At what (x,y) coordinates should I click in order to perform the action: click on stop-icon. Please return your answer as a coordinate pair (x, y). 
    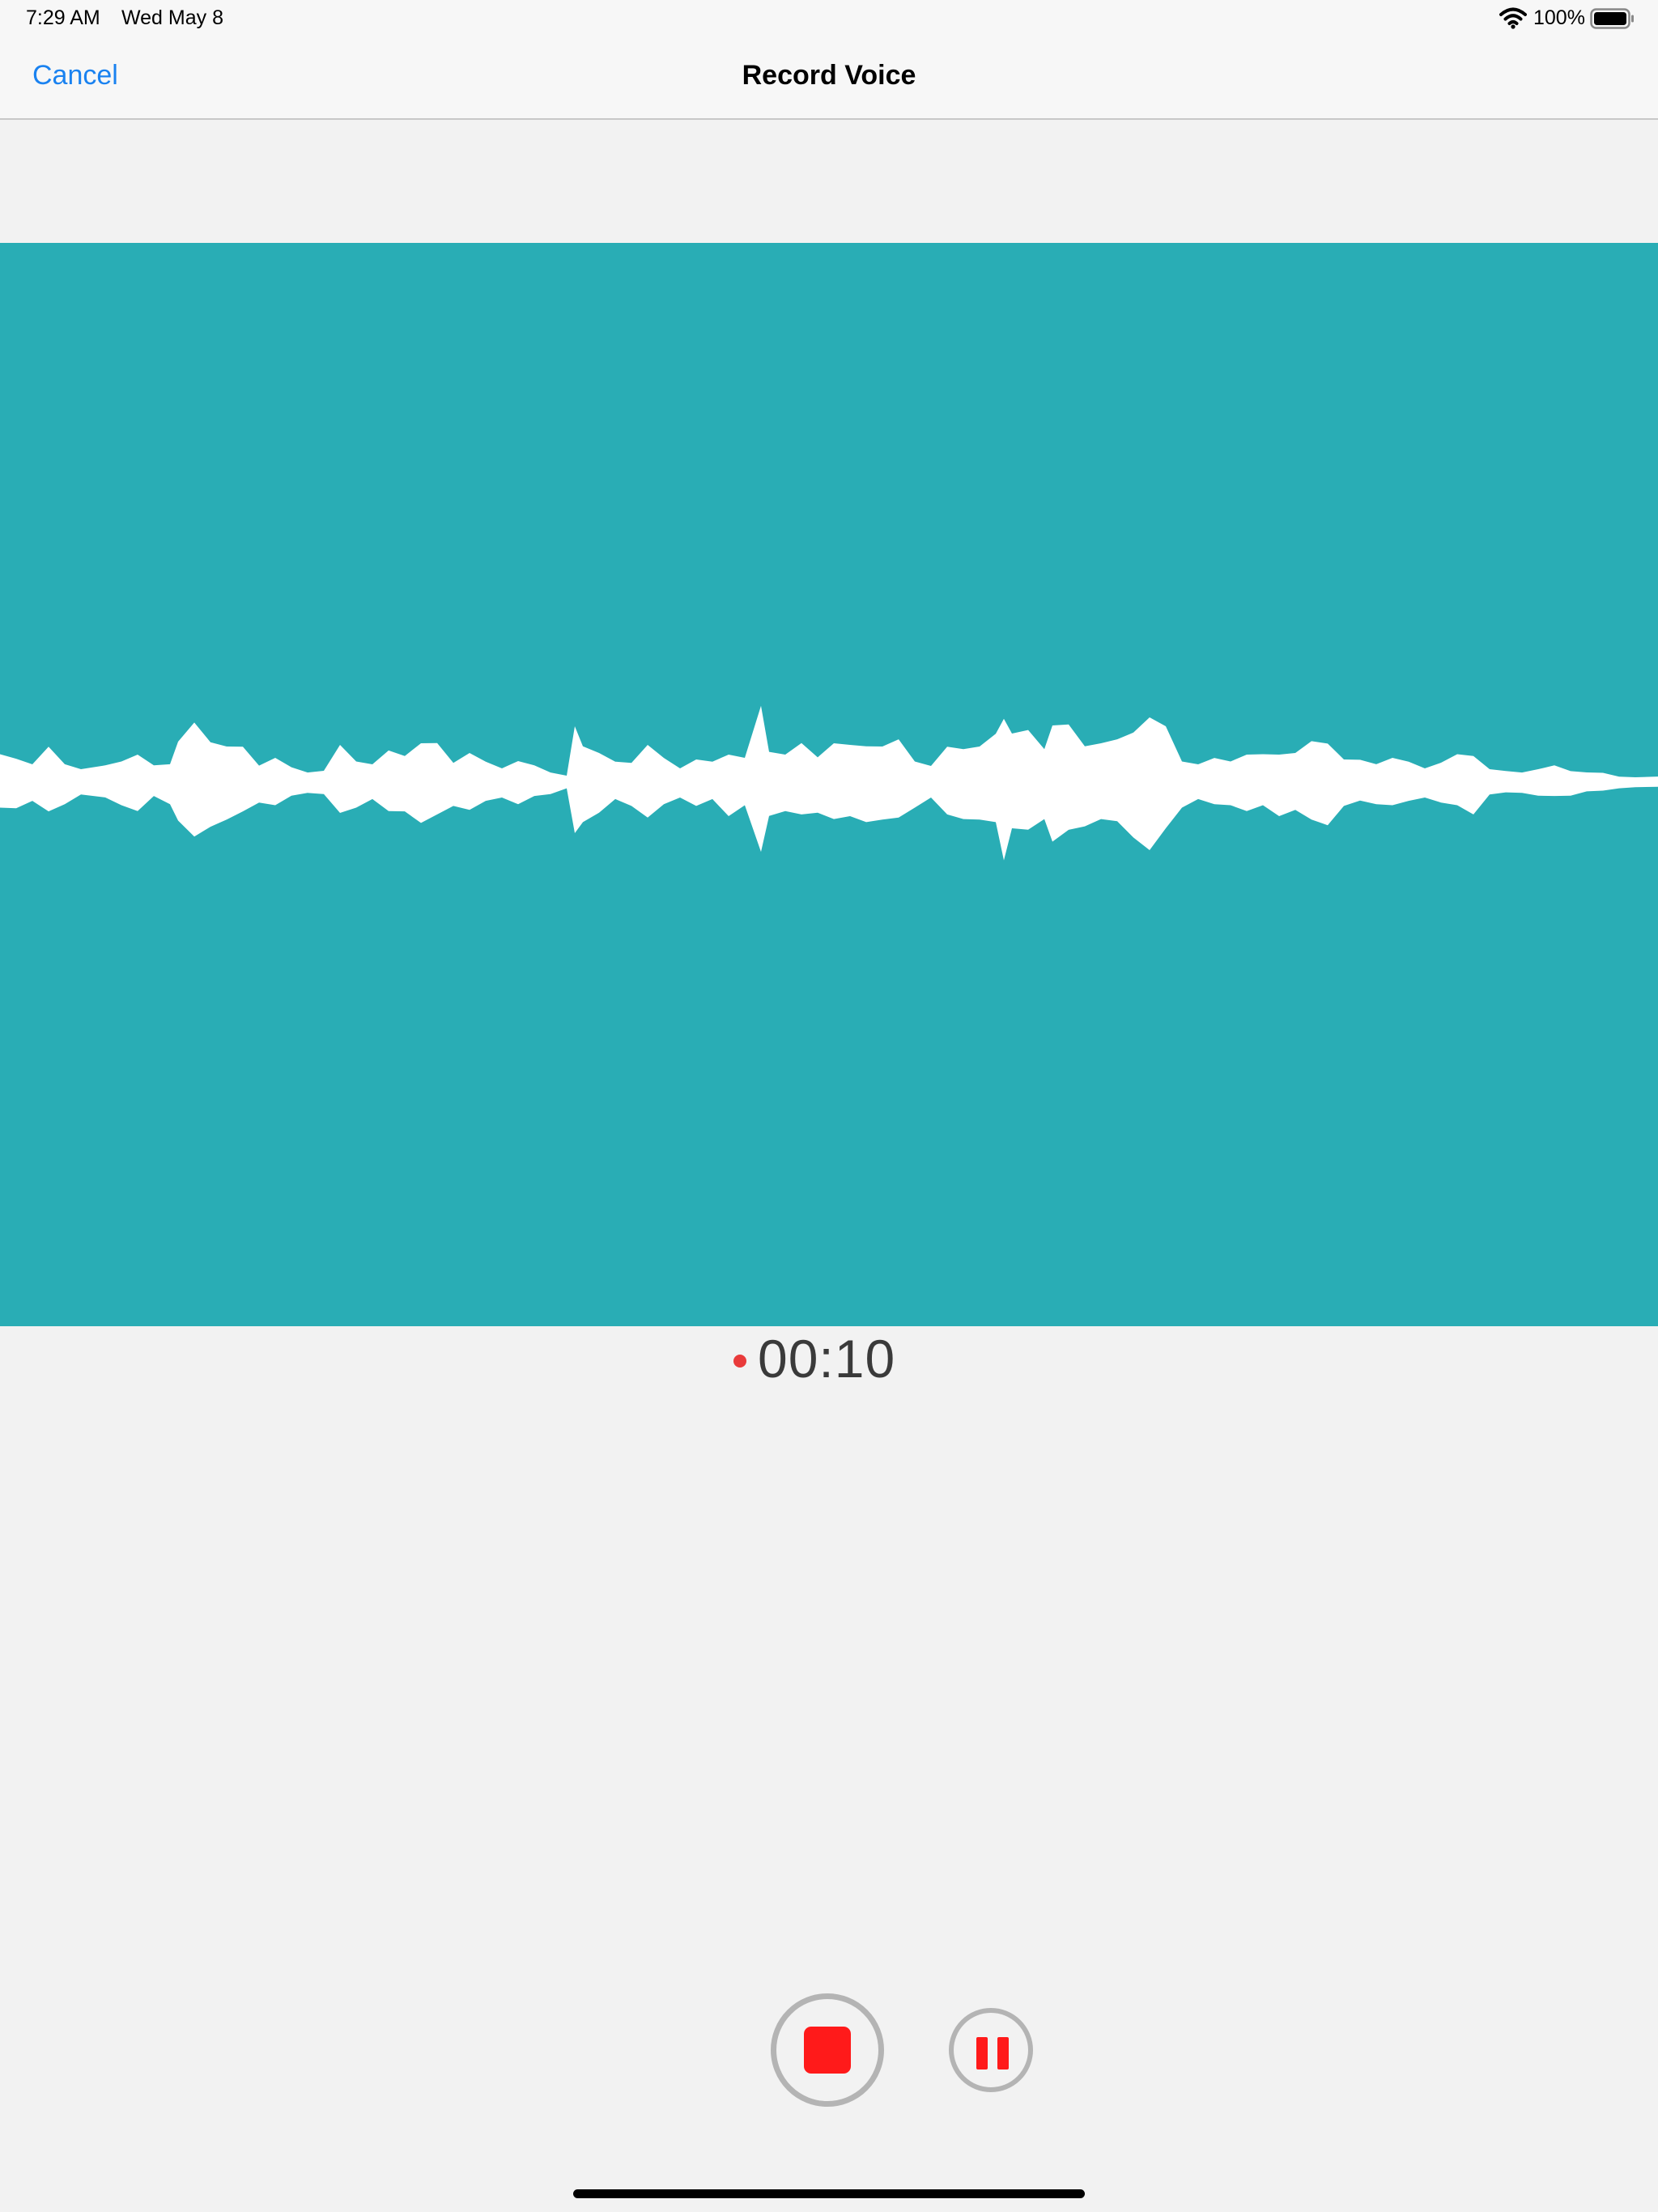
    Looking at the image, I should click on (827, 2050).